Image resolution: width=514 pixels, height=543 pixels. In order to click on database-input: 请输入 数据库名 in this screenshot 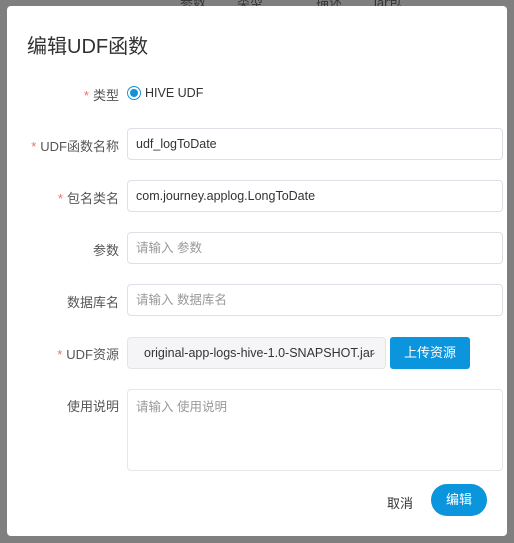, I will do `click(315, 300)`.